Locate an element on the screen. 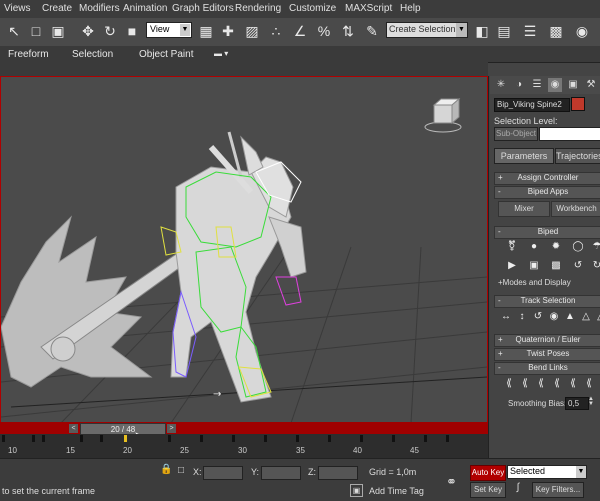  lock-icon: 🔒 is located at coordinates (166, 469).